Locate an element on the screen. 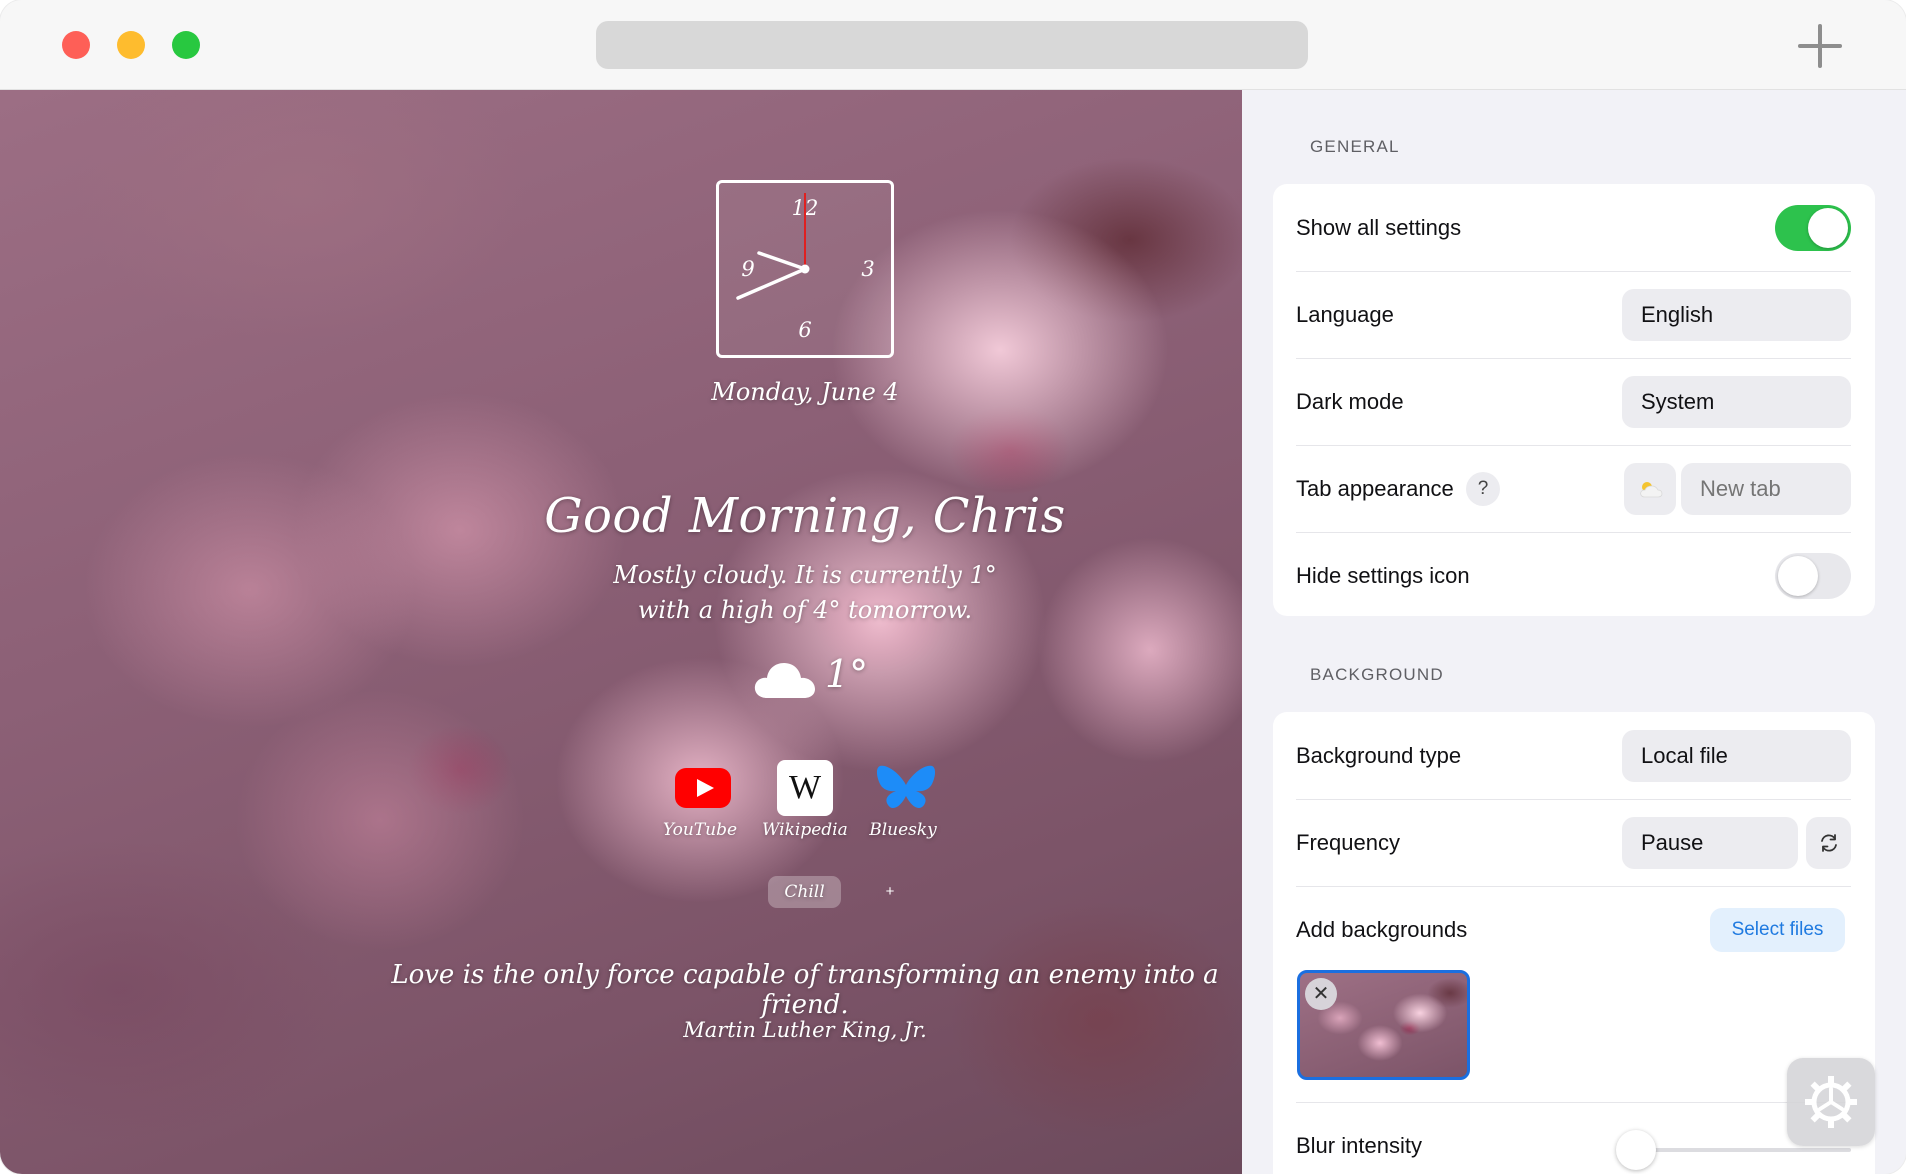 The height and width of the screenshot is (1174, 1906). temperature-text: 1° is located at coordinates (847, 674).